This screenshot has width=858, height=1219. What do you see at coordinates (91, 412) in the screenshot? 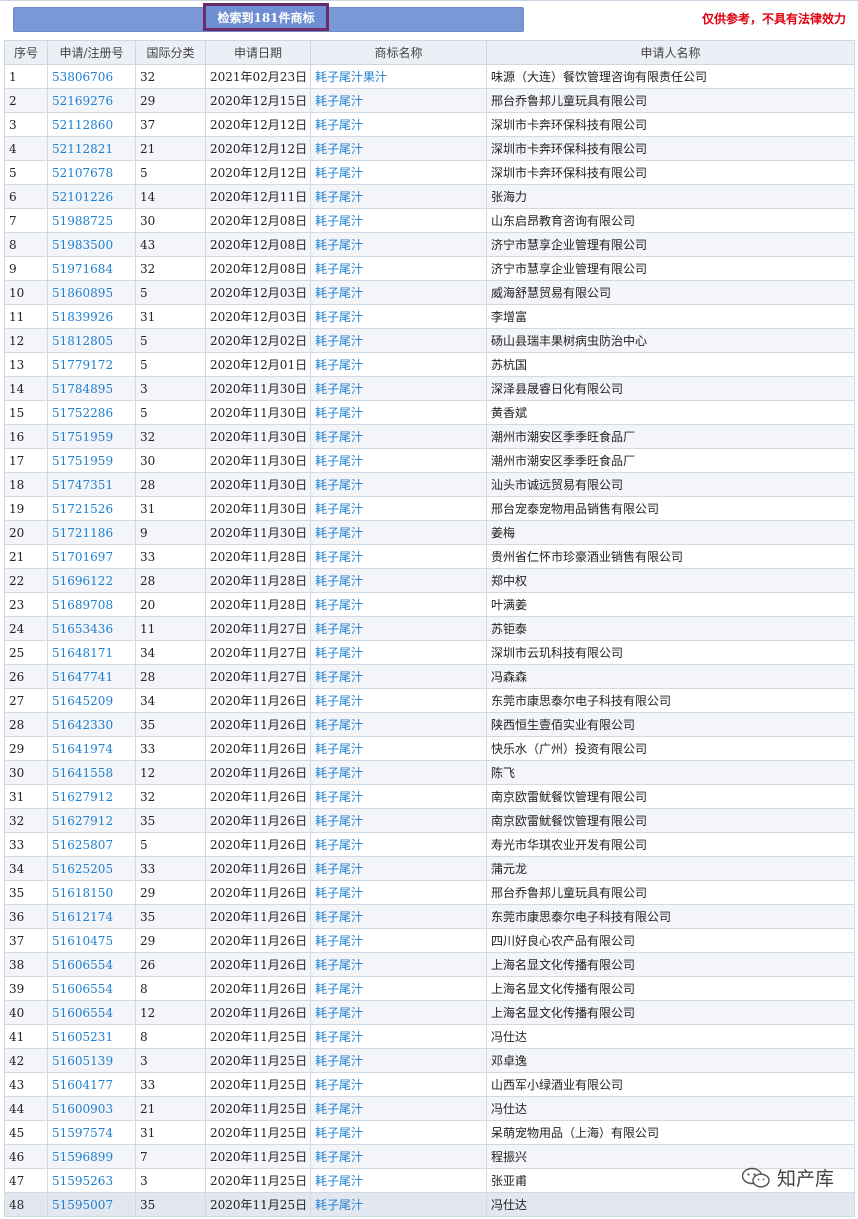
I see `reg-number-link: 51752286` at bounding box center [91, 412].